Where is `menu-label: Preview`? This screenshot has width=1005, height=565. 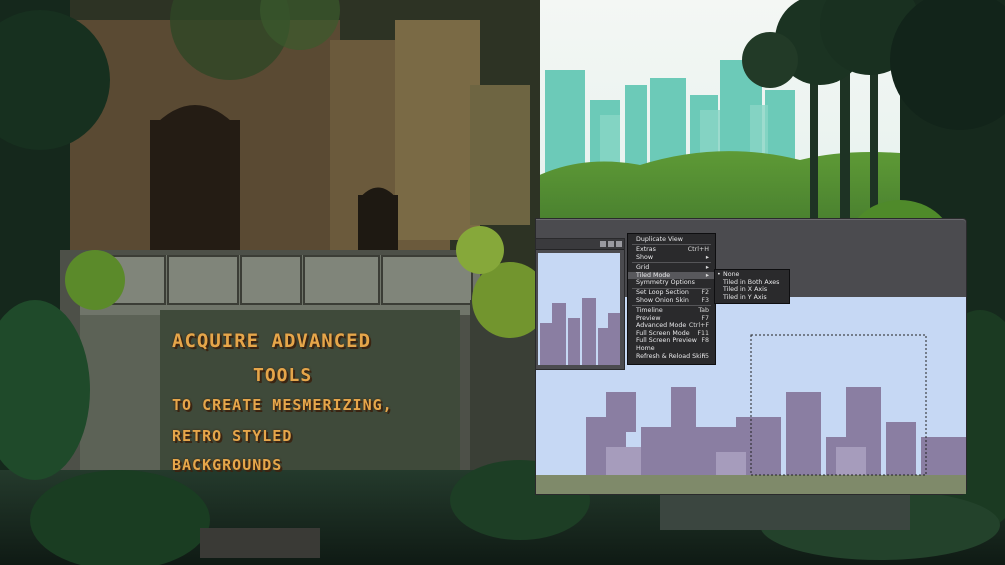
menu-label: Preview is located at coordinates (648, 318).